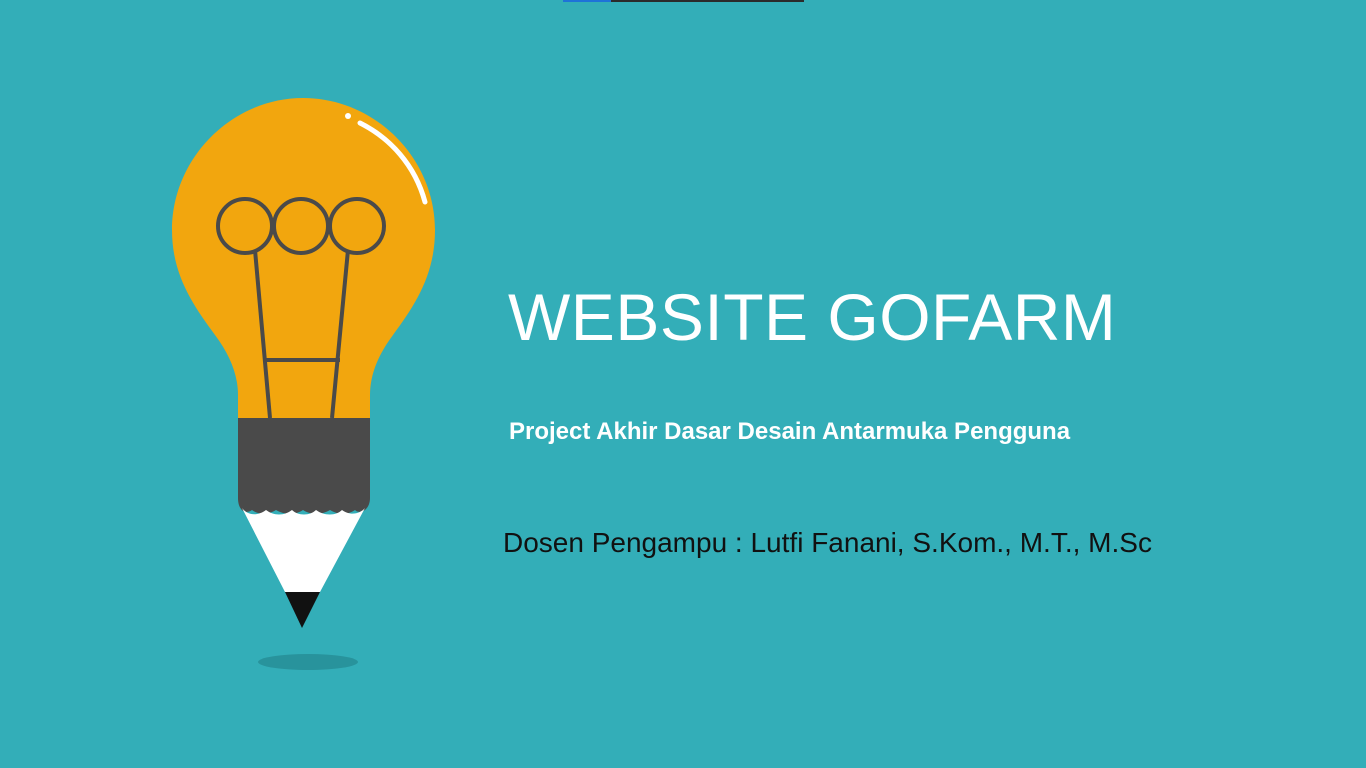 This screenshot has width=1366, height=768. What do you see at coordinates (683, 1) in the screenshot?
I see `top-bar-indicator` at bounding box center [683, 1].